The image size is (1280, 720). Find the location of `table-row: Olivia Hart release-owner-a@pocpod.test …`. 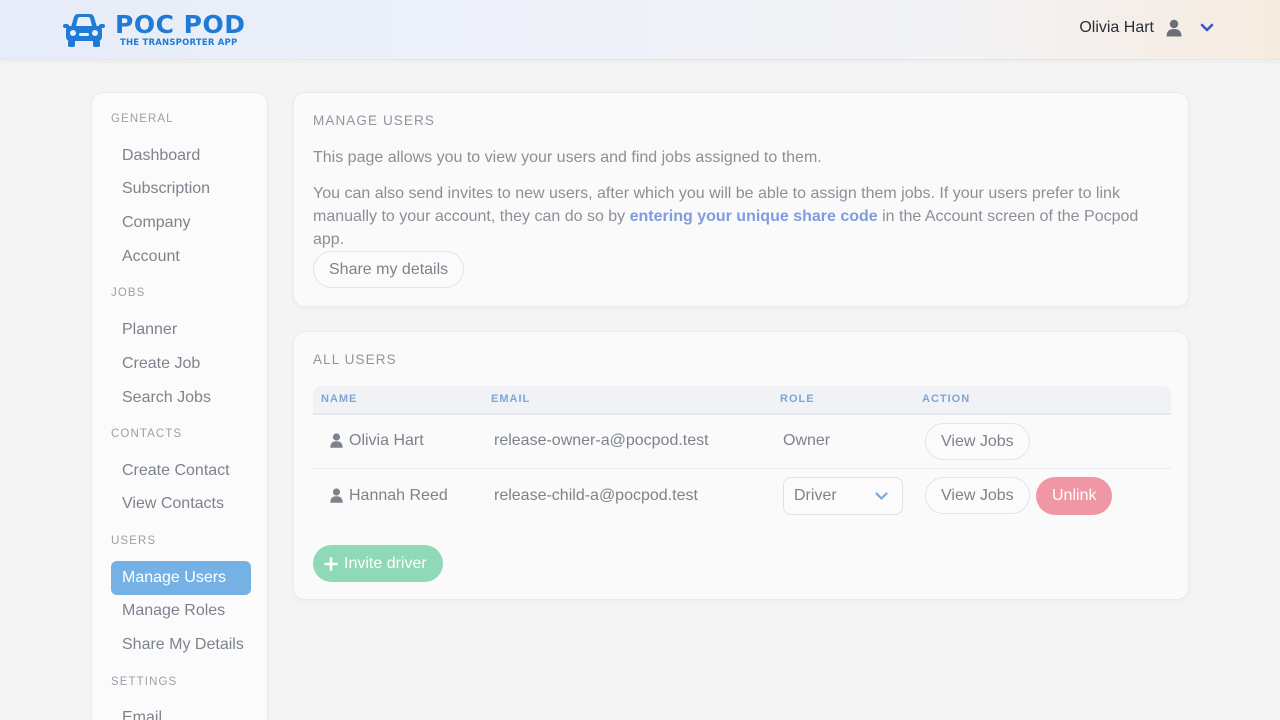

table-row: Olivia Hart release-owner-a@pocpod.test … is located at coordinates (742, 442).